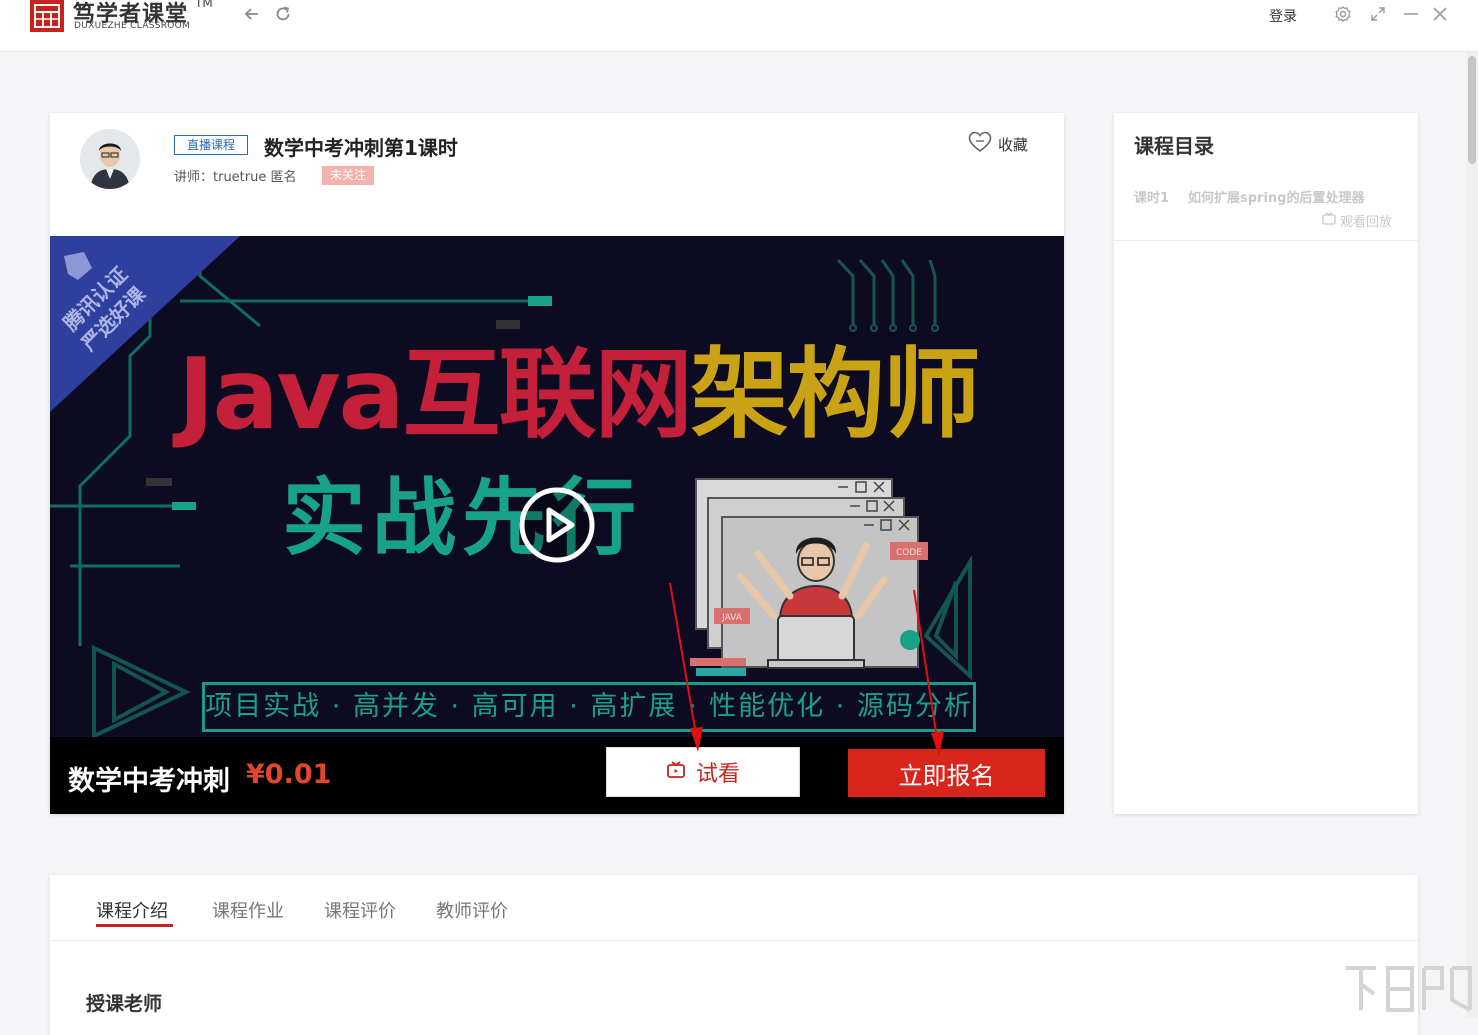  What do you see at coordinates (1472, 535) in the screenshot?
I see `scrollbar-track` at bounding box center [1472, 535].